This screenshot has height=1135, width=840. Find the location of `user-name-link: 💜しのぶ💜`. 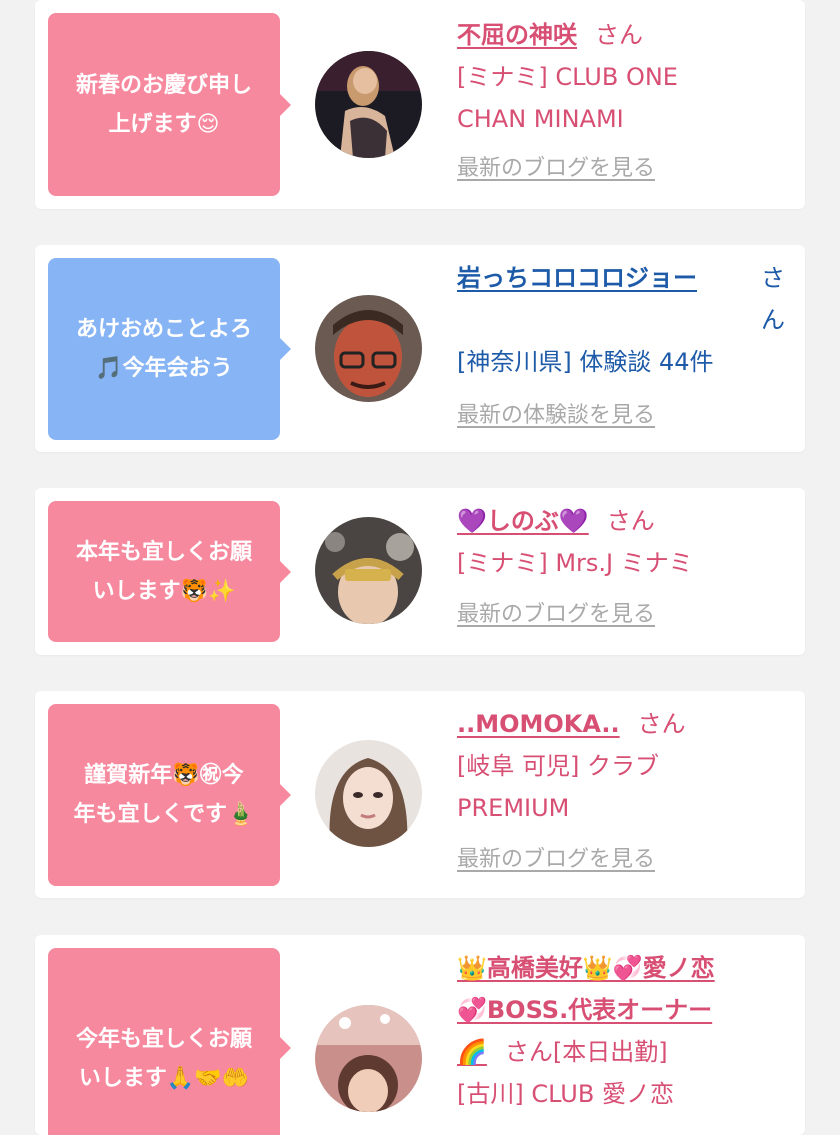

user-name-link: 💜しのぶ💜 is located at coordinates (523, 521).